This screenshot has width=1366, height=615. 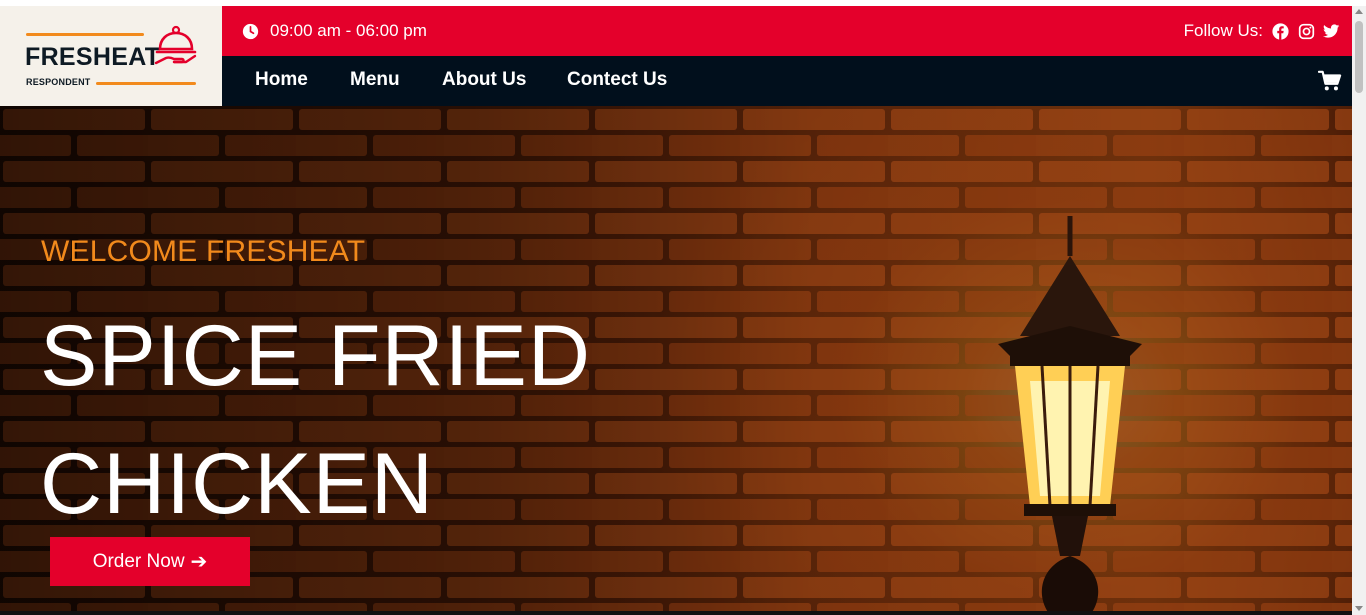 I want to click on opening-hours: 09:00 am - 06:00 pm, so click(x=348, y=30).